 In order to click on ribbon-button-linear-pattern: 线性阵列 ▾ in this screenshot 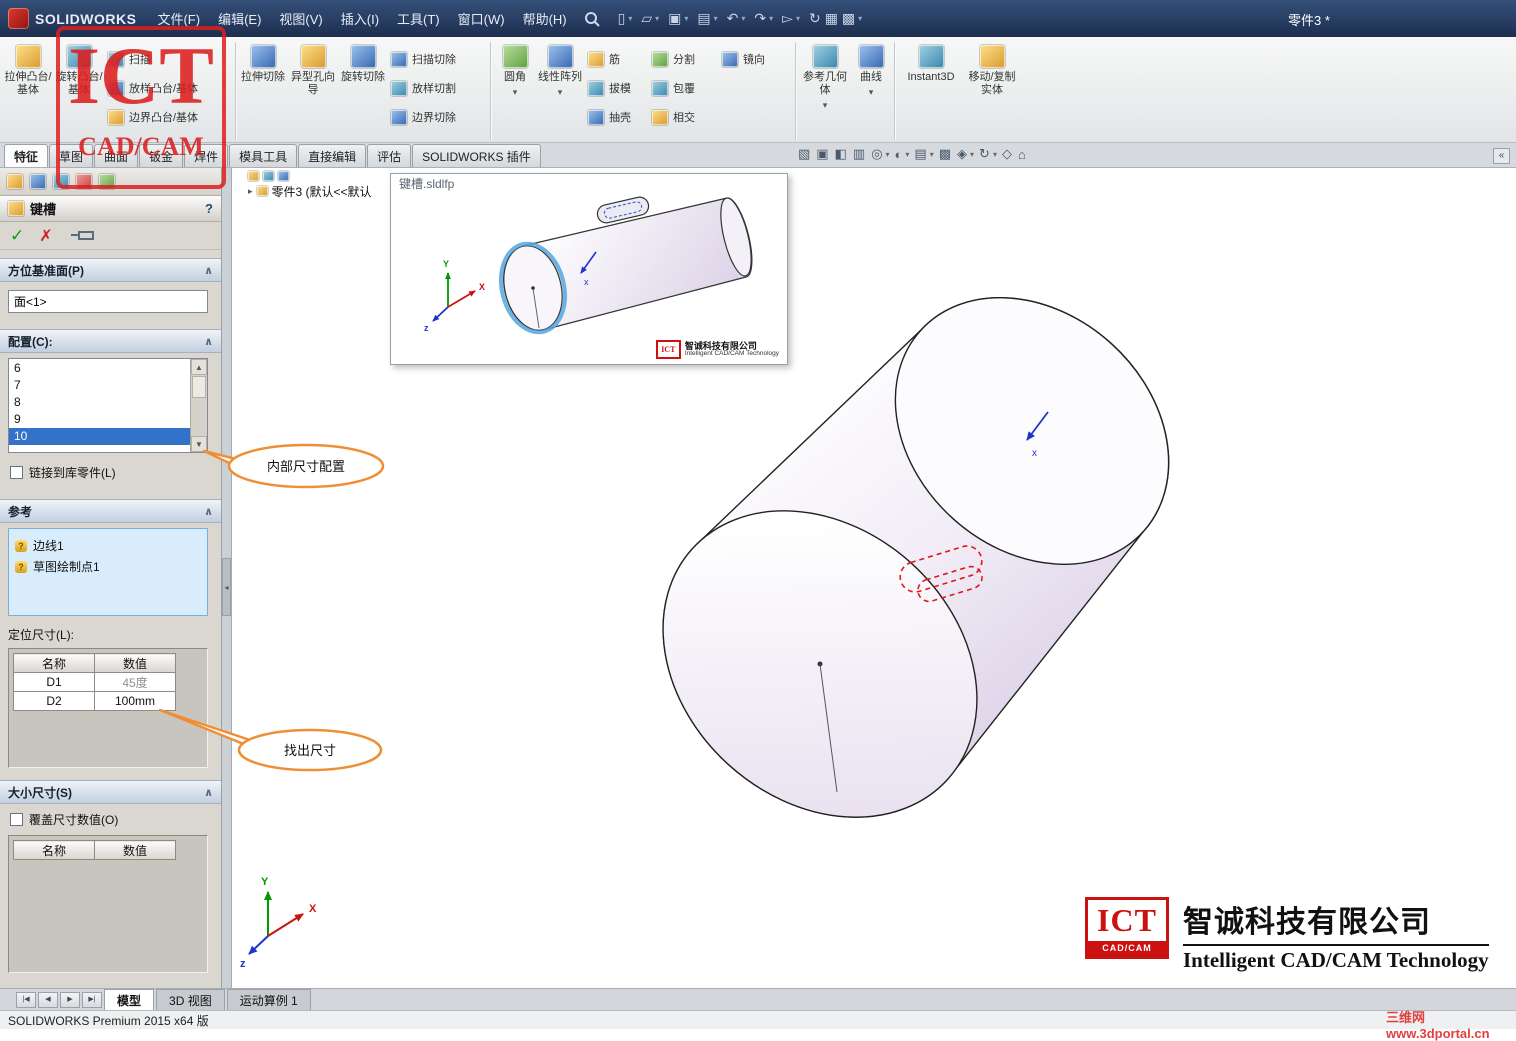, I will do `click(560, 89)`.